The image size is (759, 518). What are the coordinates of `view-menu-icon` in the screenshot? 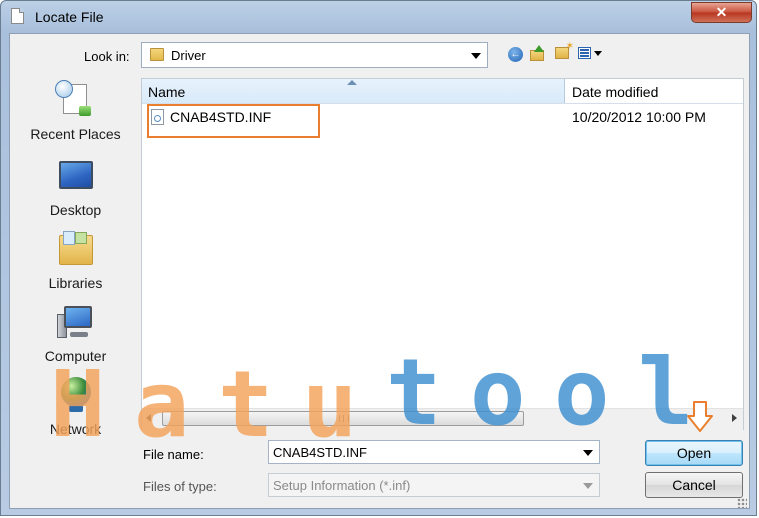 It's located at (590, 54).